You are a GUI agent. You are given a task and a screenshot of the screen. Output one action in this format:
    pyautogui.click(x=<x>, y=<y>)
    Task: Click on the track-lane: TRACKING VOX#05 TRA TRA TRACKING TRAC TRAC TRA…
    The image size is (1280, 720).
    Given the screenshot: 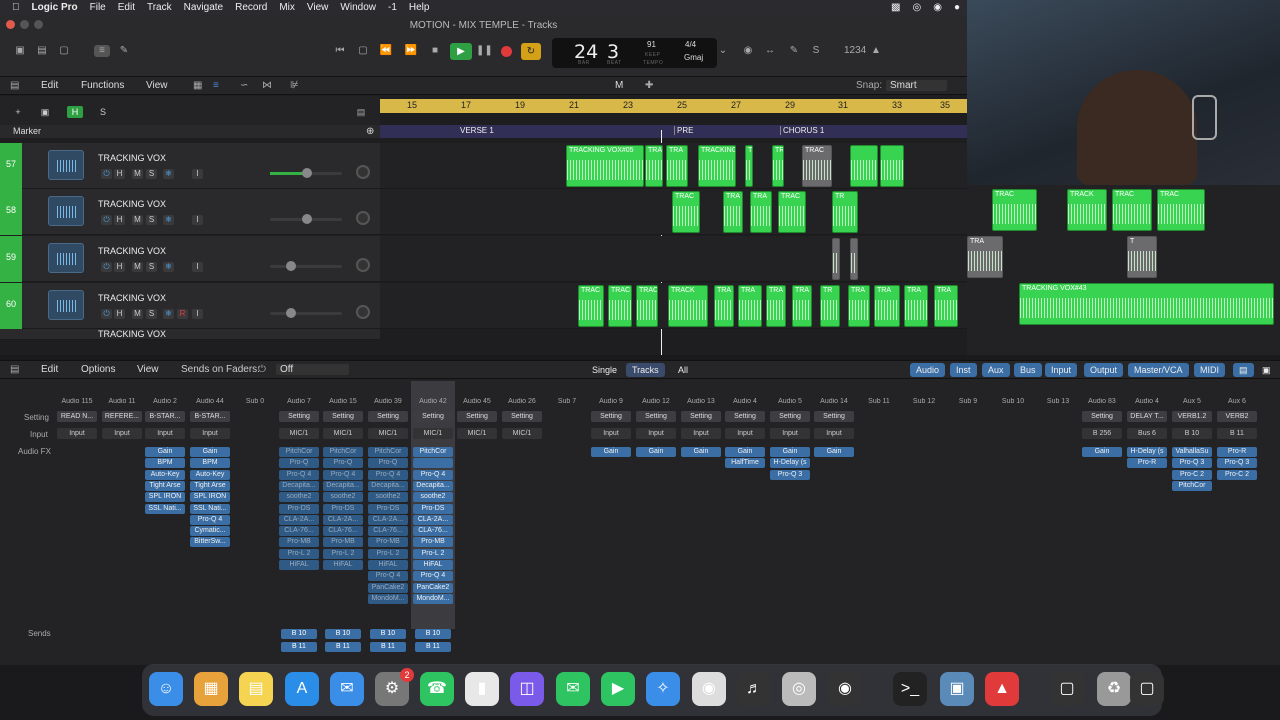 What is the action you would take?
    pyautogui.click(x=673, y=166)
    